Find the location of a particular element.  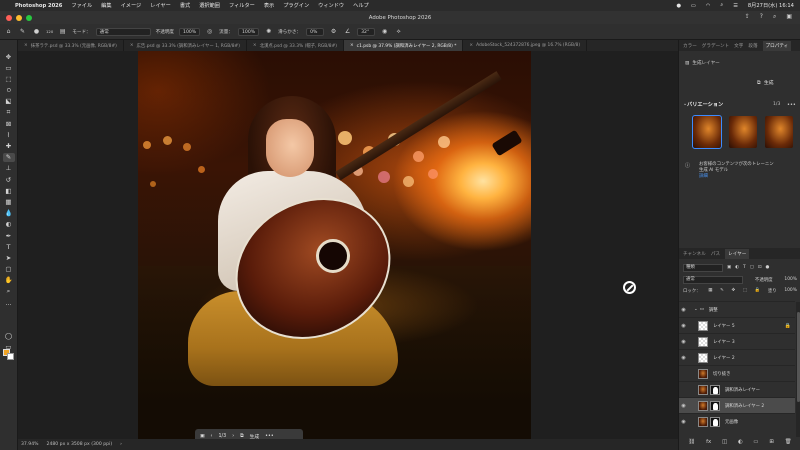

tab-color: カラー is located at coordinates (690, 46).